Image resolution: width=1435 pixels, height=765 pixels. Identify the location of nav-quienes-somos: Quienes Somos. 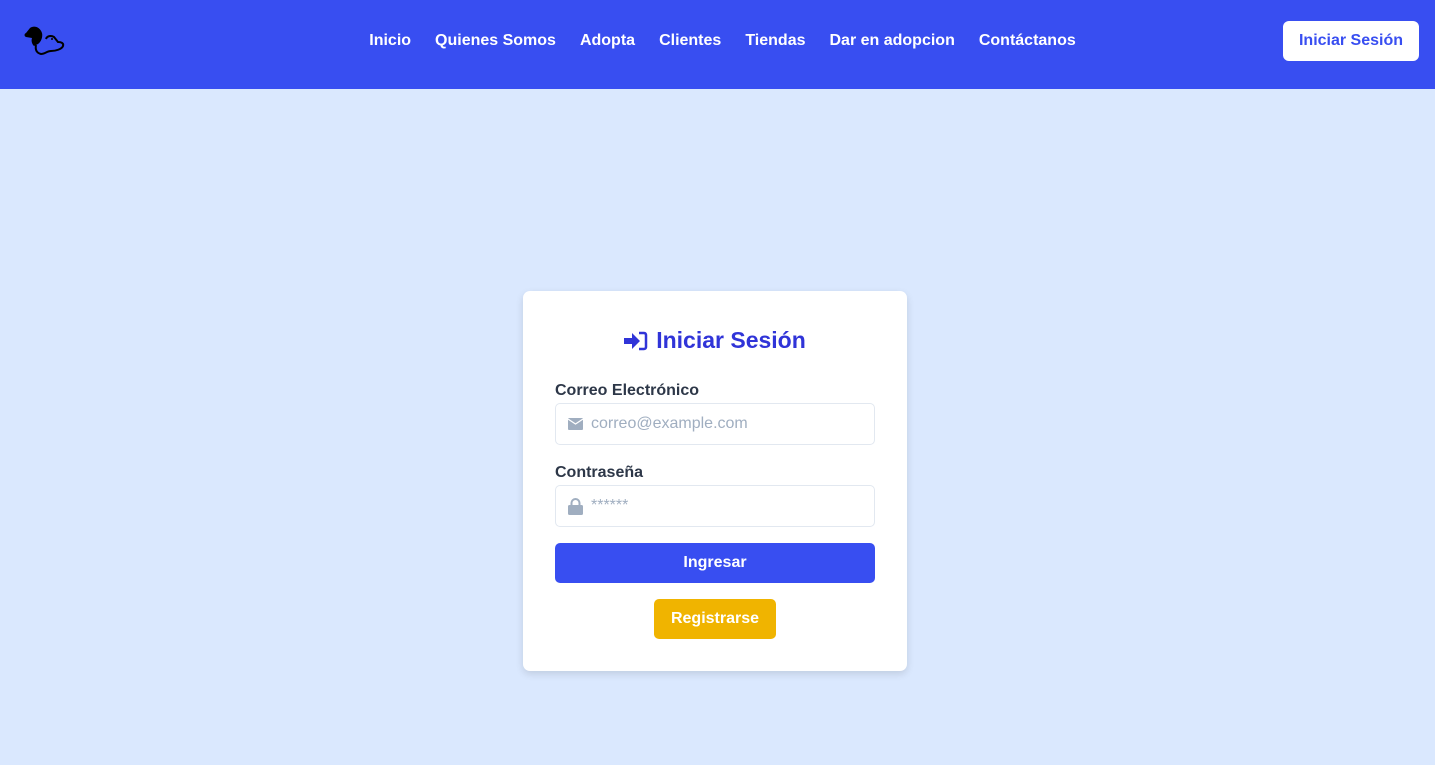
(495, 41).